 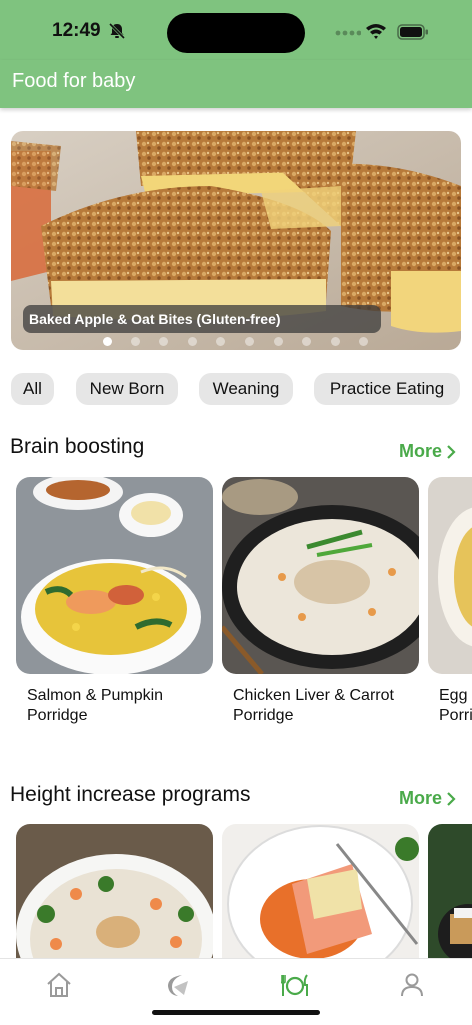 I want to click on salmon-porridge-image, so click(x=114, y=575).